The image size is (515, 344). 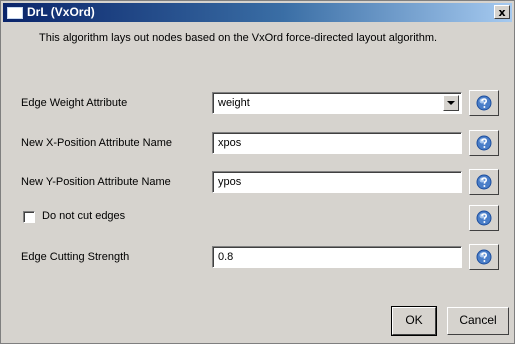 I want to click on new-x-help-button, so click(x=484, y=143).